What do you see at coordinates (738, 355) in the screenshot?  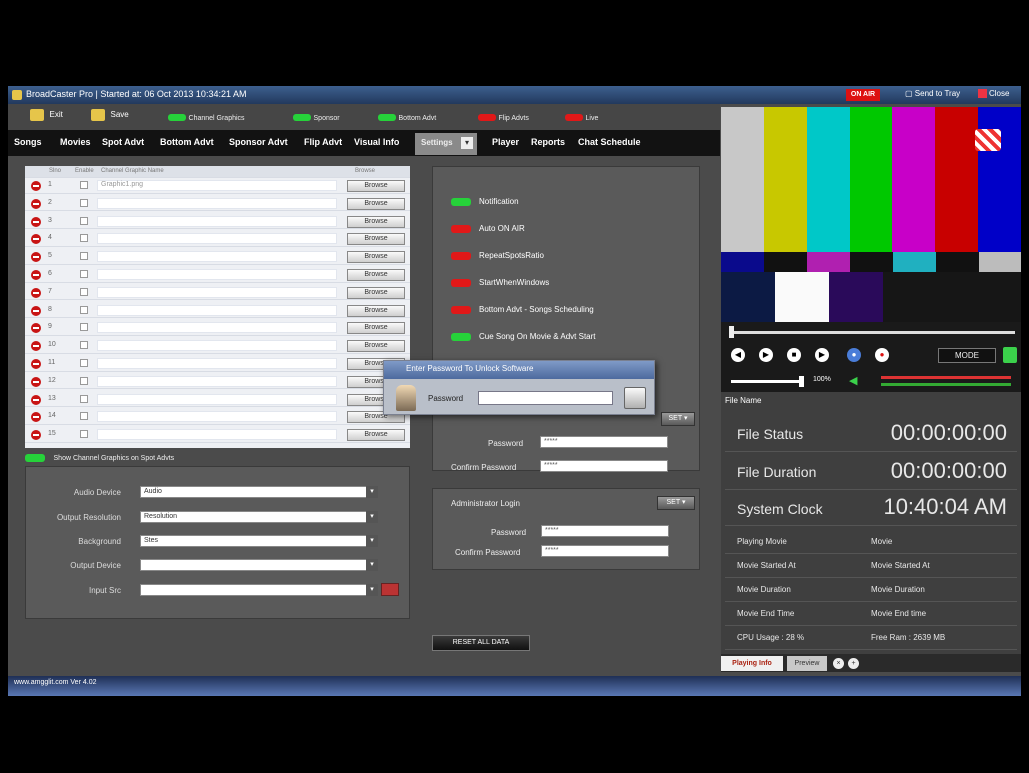 I see `previous-button: ◀` at bounding box center [738, 355].